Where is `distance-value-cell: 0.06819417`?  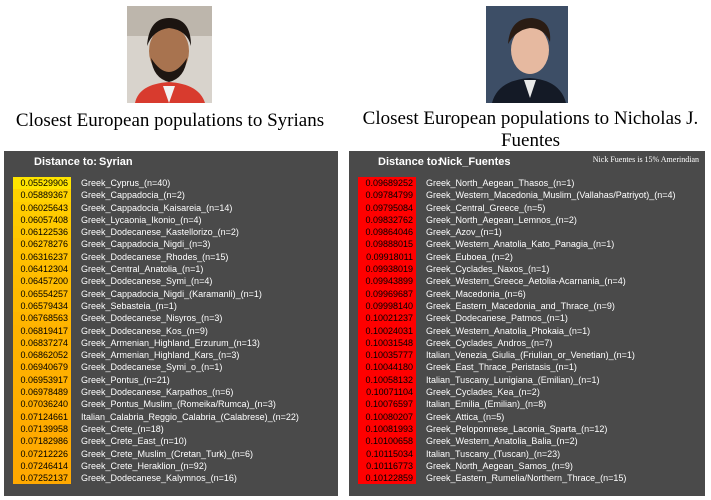 distance-value-cell: 0.06819417 is located at coordinates (42, 330).